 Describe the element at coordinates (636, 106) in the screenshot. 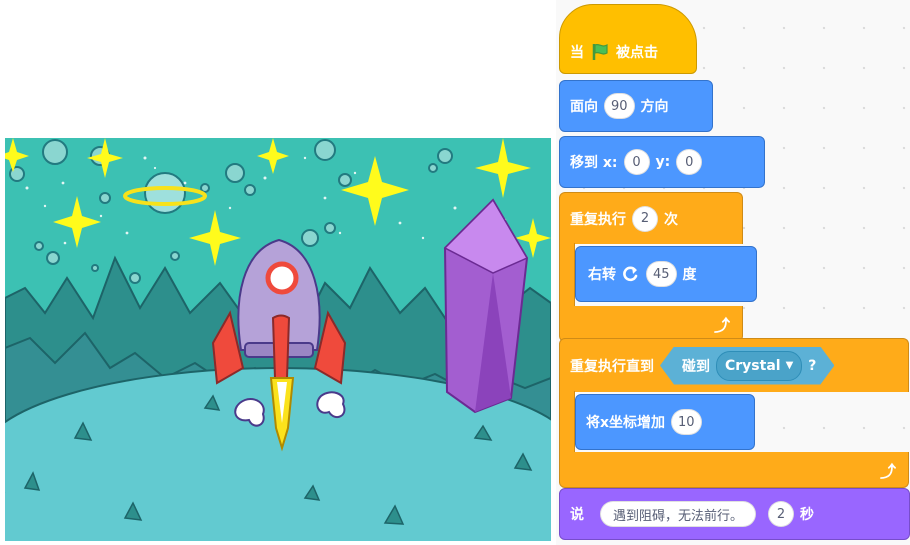

I see `point-in-direction-block: 面向 90 方向` at that location.